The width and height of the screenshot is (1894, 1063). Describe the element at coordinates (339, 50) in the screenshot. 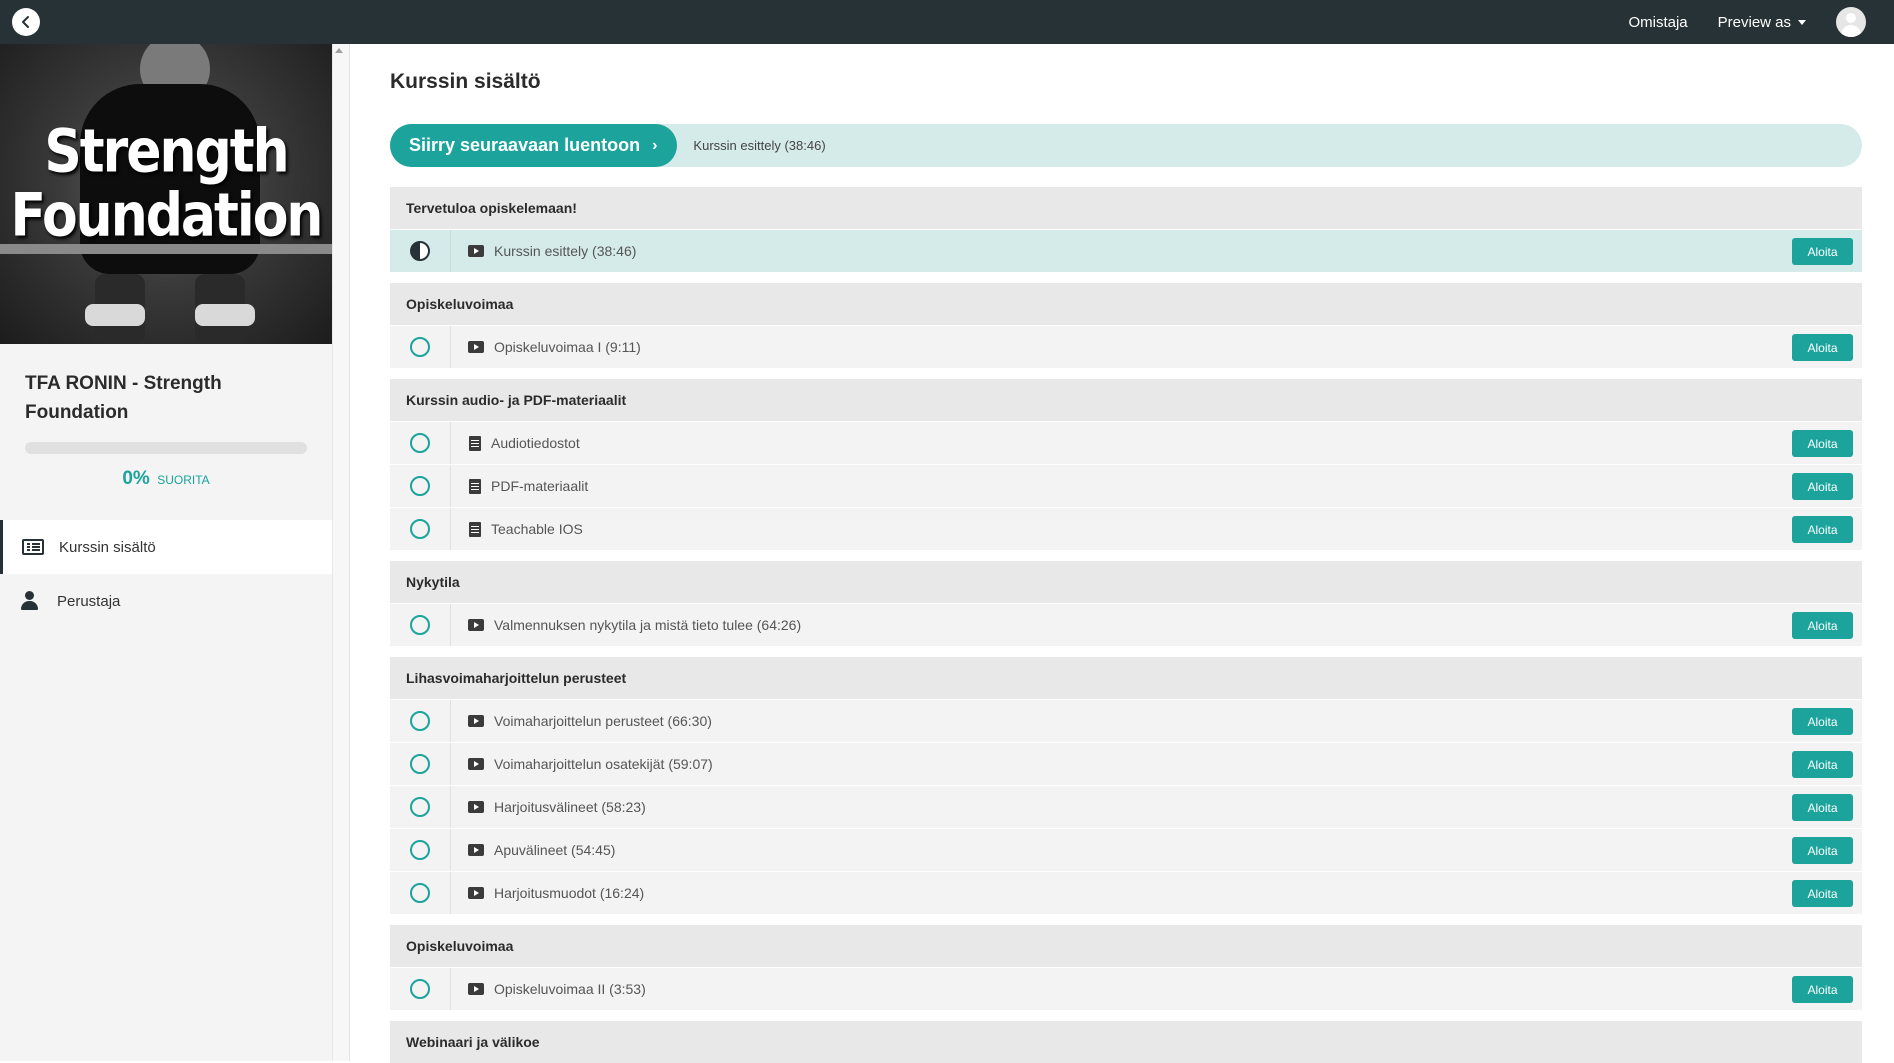

I see `scroll-up-icon` at that location.